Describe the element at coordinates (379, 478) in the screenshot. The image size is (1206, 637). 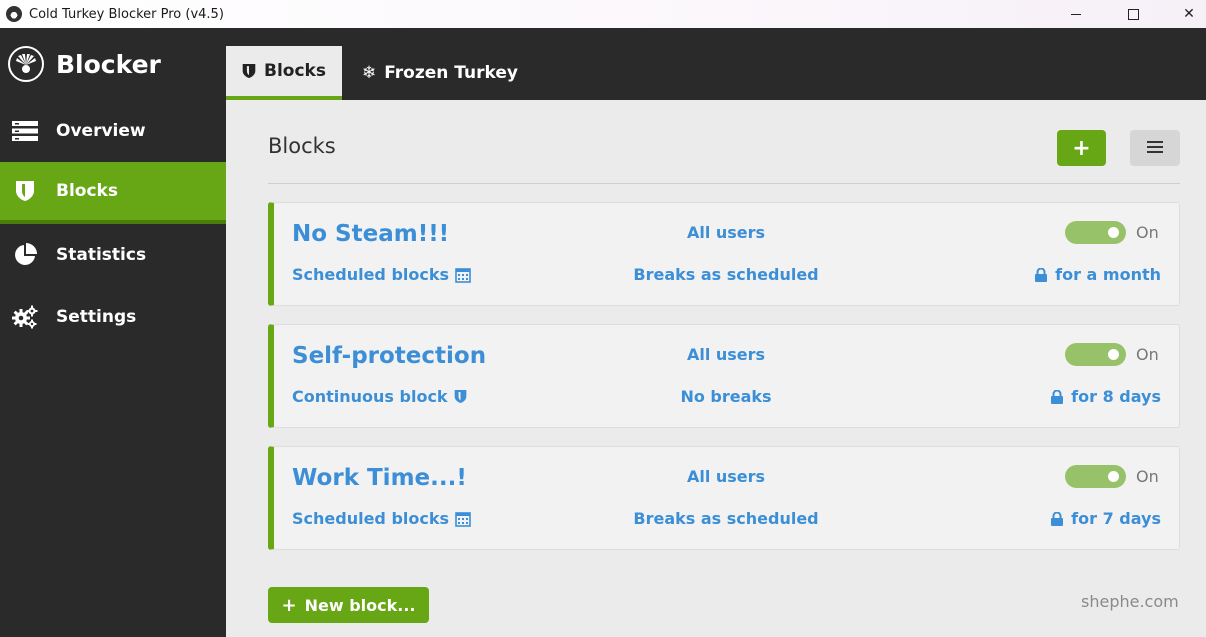
I see `block-name: Work Time...!` at that location.